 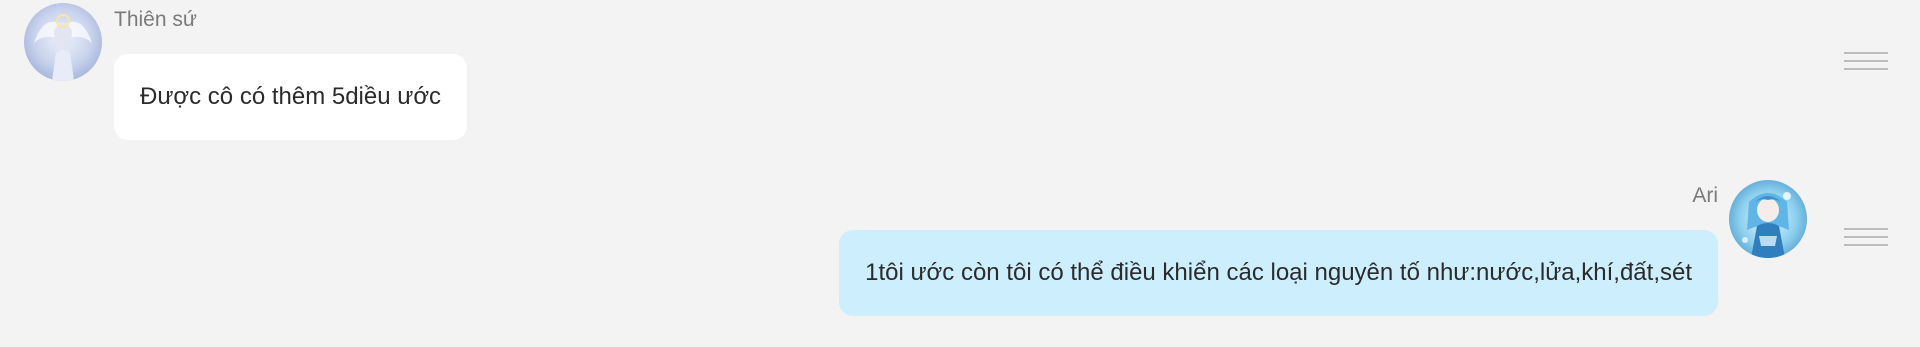 I want to click on angel-avatar-icon, so click(x=63, y=42).